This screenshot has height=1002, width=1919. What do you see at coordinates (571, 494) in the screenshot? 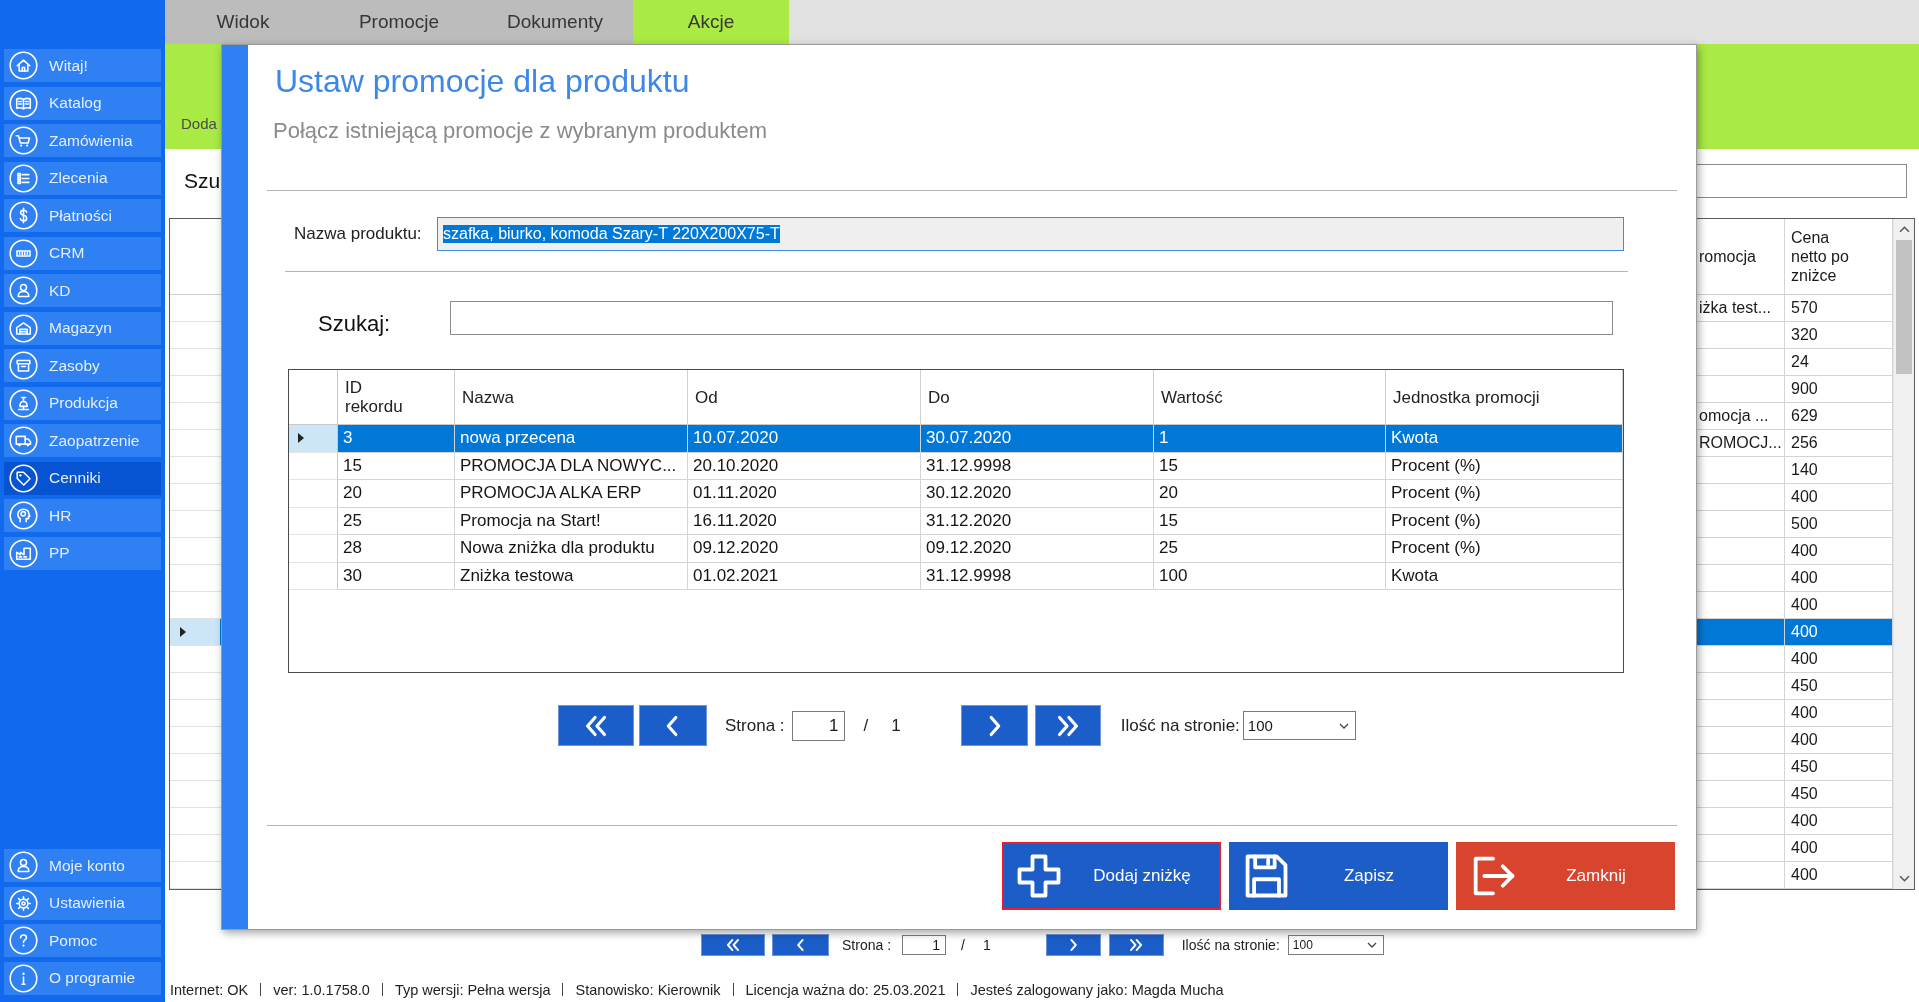
I see `table-cell: PROMOCJA ALKA ERP` at bounding box center [571, 494].